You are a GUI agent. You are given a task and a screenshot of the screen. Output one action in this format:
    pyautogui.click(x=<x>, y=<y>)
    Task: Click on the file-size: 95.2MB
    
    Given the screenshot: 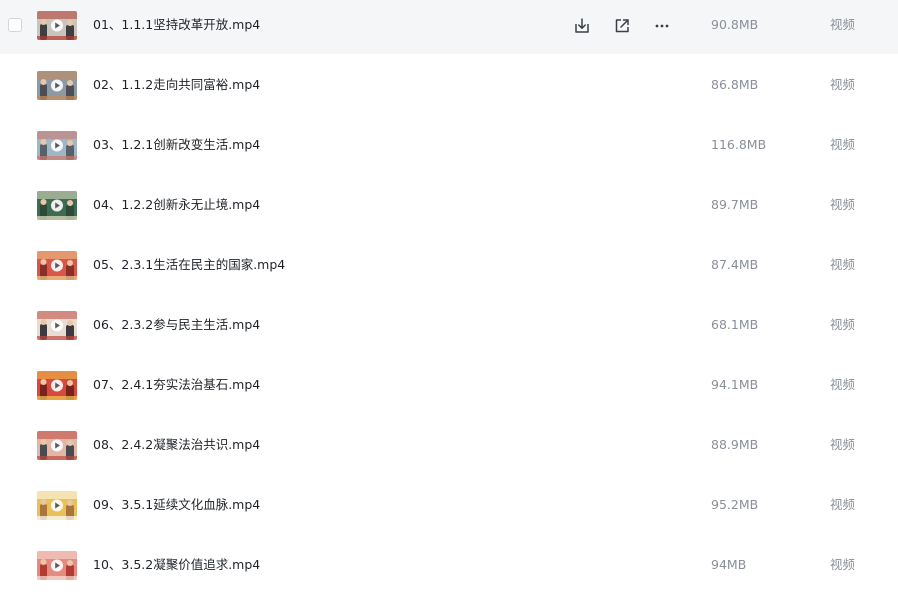 What is the action you would take?
    pyautogui.click(x=735, y=504)
    